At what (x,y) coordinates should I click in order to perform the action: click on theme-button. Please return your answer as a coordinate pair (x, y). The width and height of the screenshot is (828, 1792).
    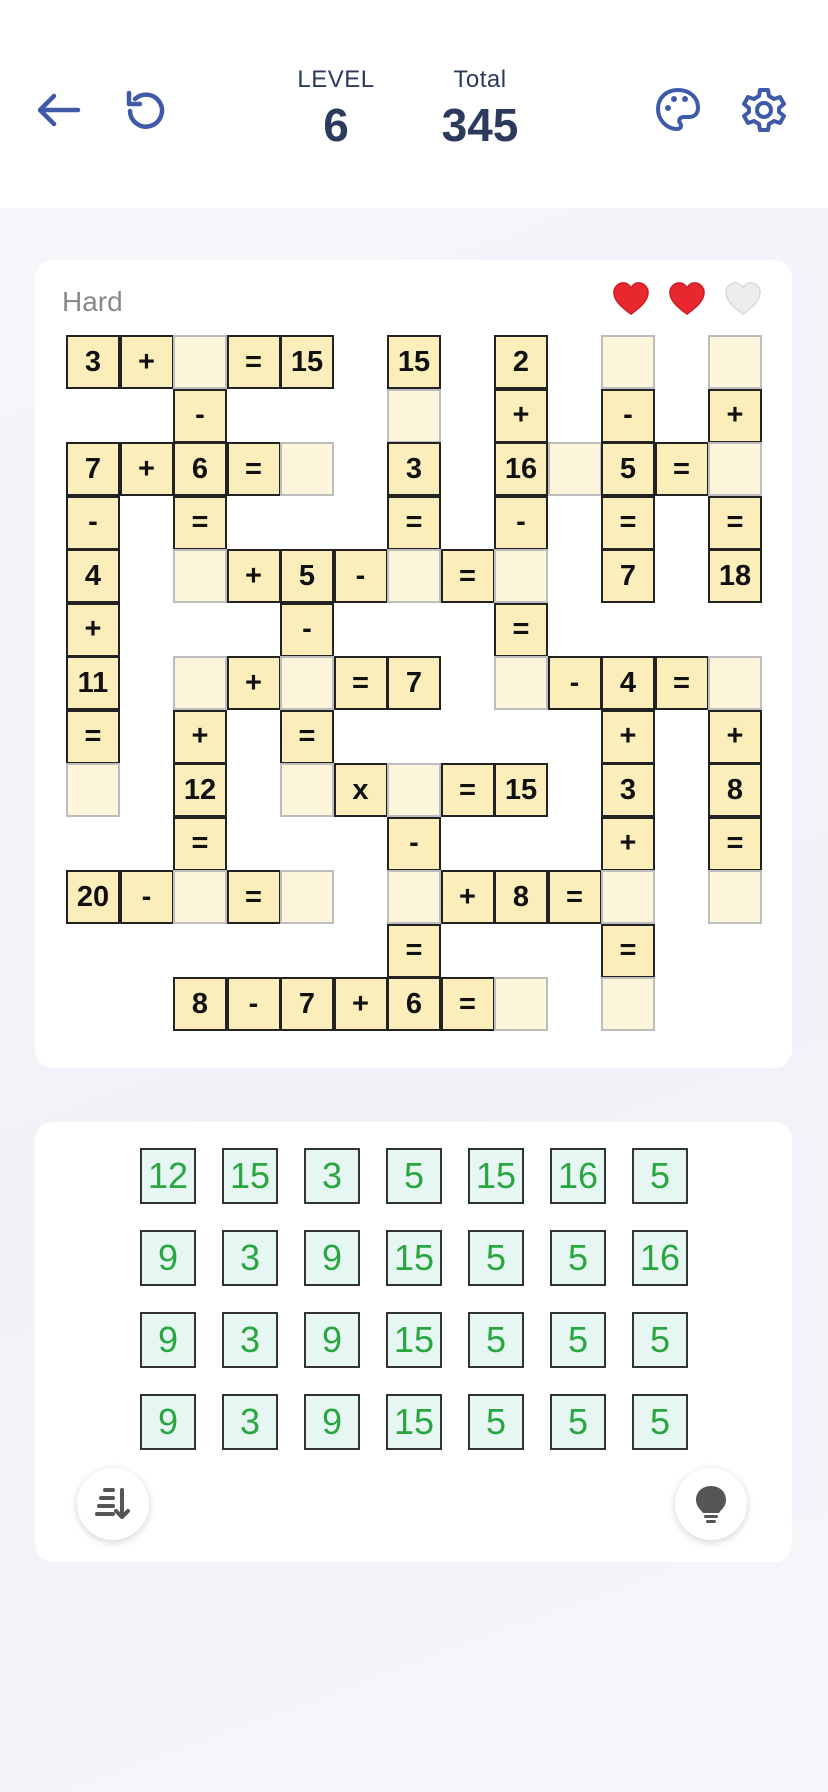
    Looking at the image, I should click on (678, 110).